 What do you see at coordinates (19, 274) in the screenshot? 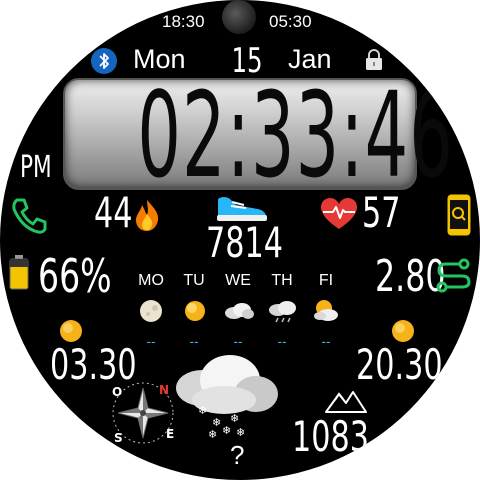
I see `battery-icon` at bounding box center [19, 274].